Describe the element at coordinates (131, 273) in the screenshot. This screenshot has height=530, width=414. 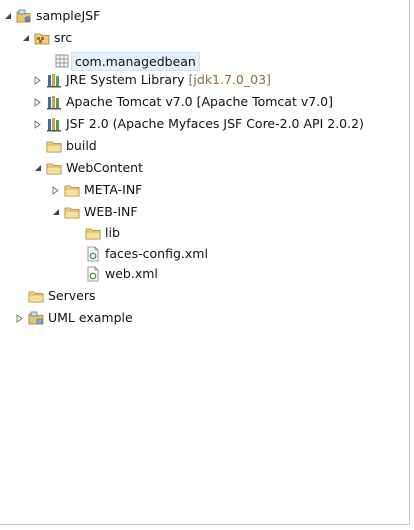
I see `tree-label: web.xml` at that location.